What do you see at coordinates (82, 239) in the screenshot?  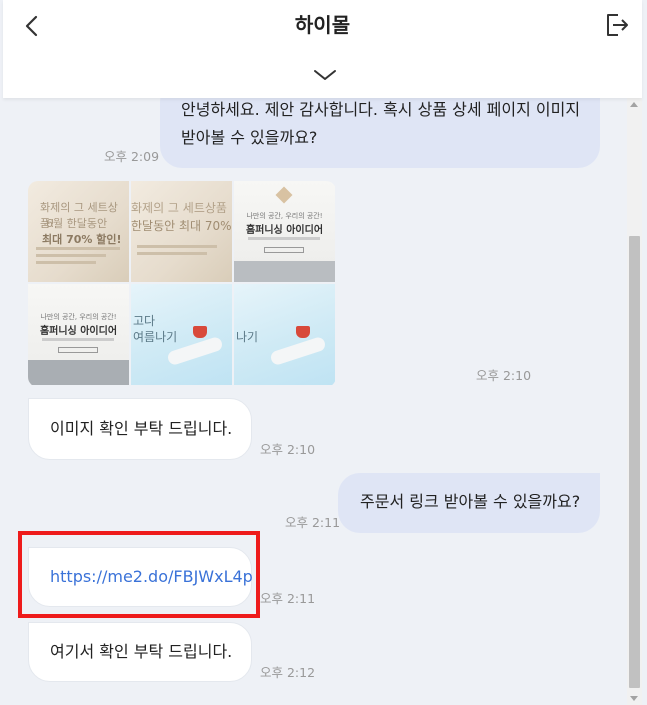 I see `thumb-text: 최대 70% 할인!` at bounding box center [82, 239].